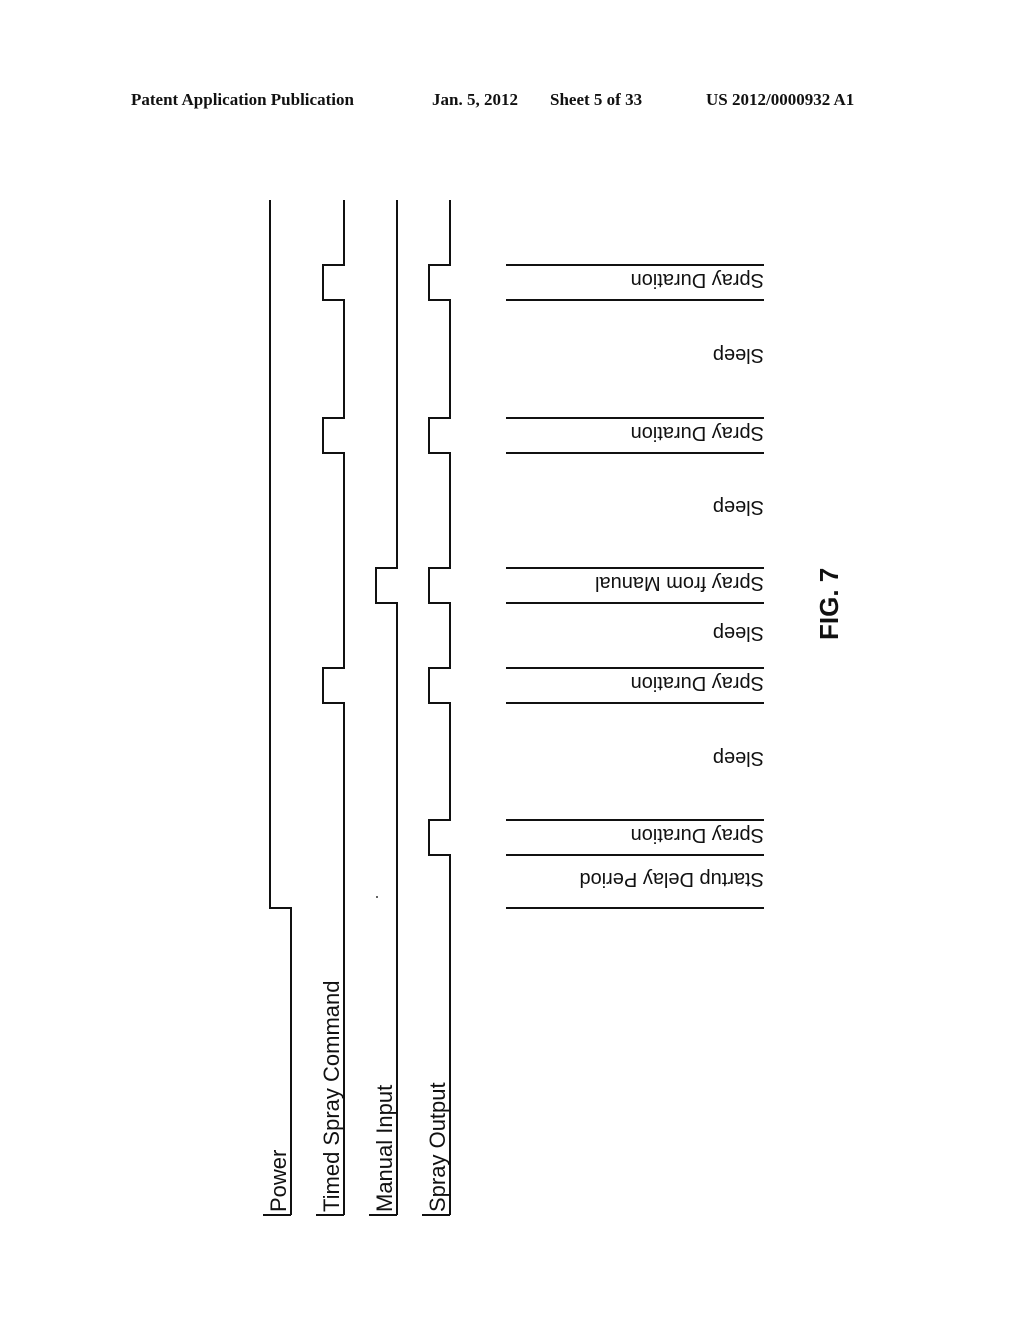 This screenshot has width=1024, height=1320. I want to click on period-label-startup-delay: Startup Delay Period, so click(671, 879).